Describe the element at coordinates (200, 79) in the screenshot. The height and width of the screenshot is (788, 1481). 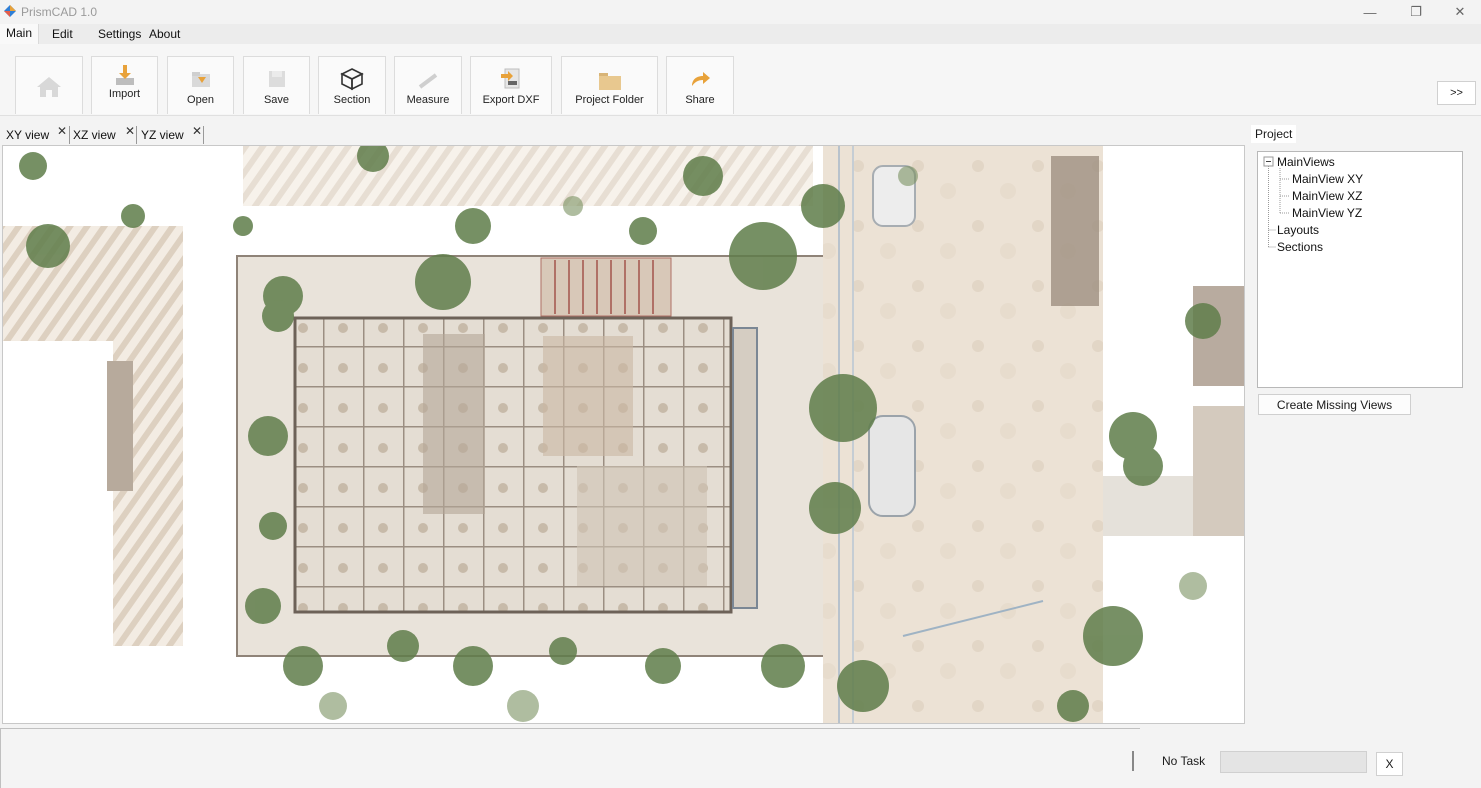
I see `open-icon` at that location.